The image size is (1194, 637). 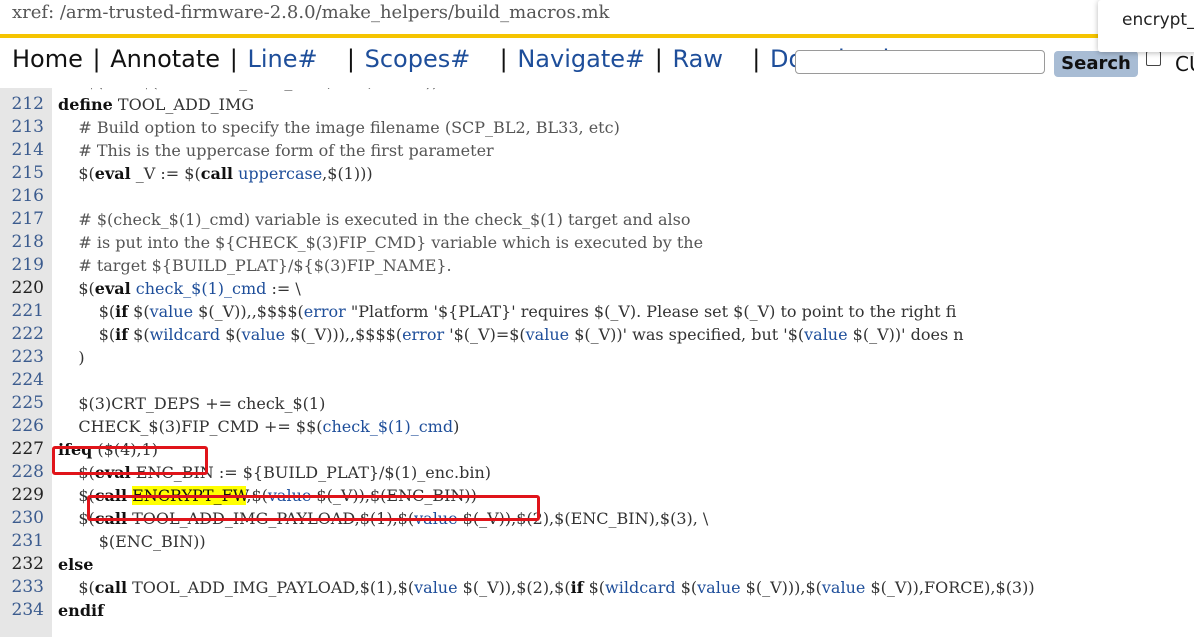 What do you see at coordinates (597, 610) in the screenshot?
I see `code-line: 234 endif` at bounding box center [597, 610].